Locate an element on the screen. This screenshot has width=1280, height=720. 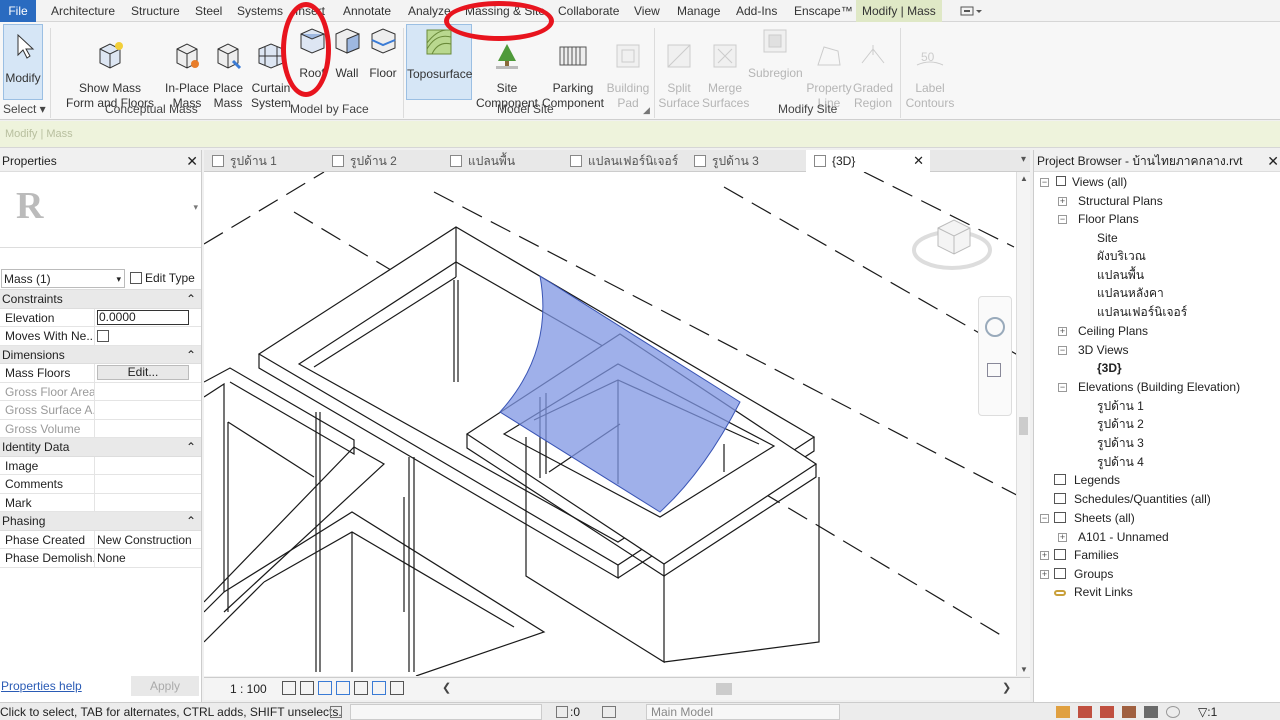
place-mass-button: Place Mass is located at coordinates (228, 76).